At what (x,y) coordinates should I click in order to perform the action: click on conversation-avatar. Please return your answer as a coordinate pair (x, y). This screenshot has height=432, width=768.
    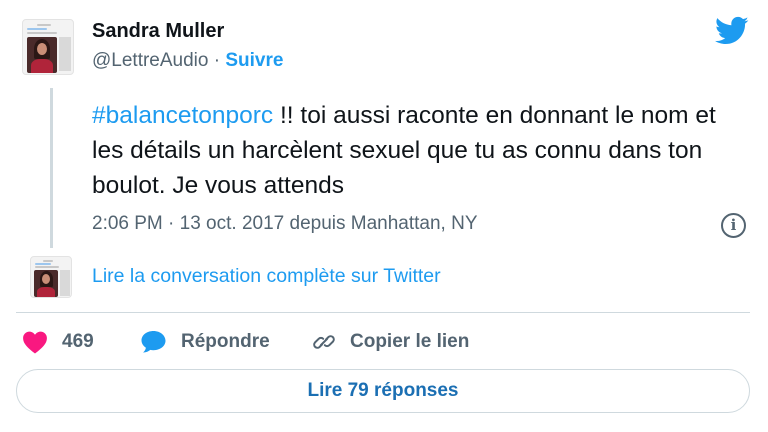
    Looking at the image, I should click on (51, 277).